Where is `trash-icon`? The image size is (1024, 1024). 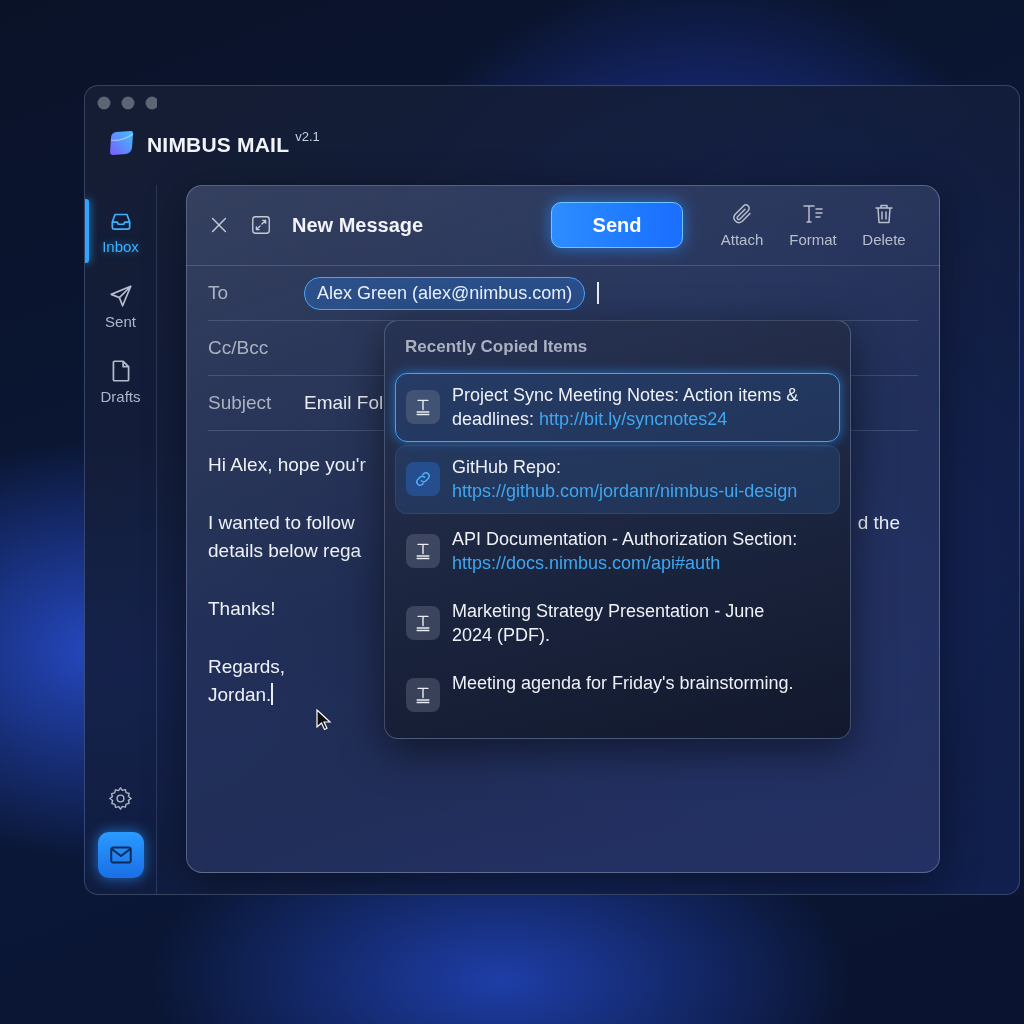 trash-icon is located at coordinates (884, 214).